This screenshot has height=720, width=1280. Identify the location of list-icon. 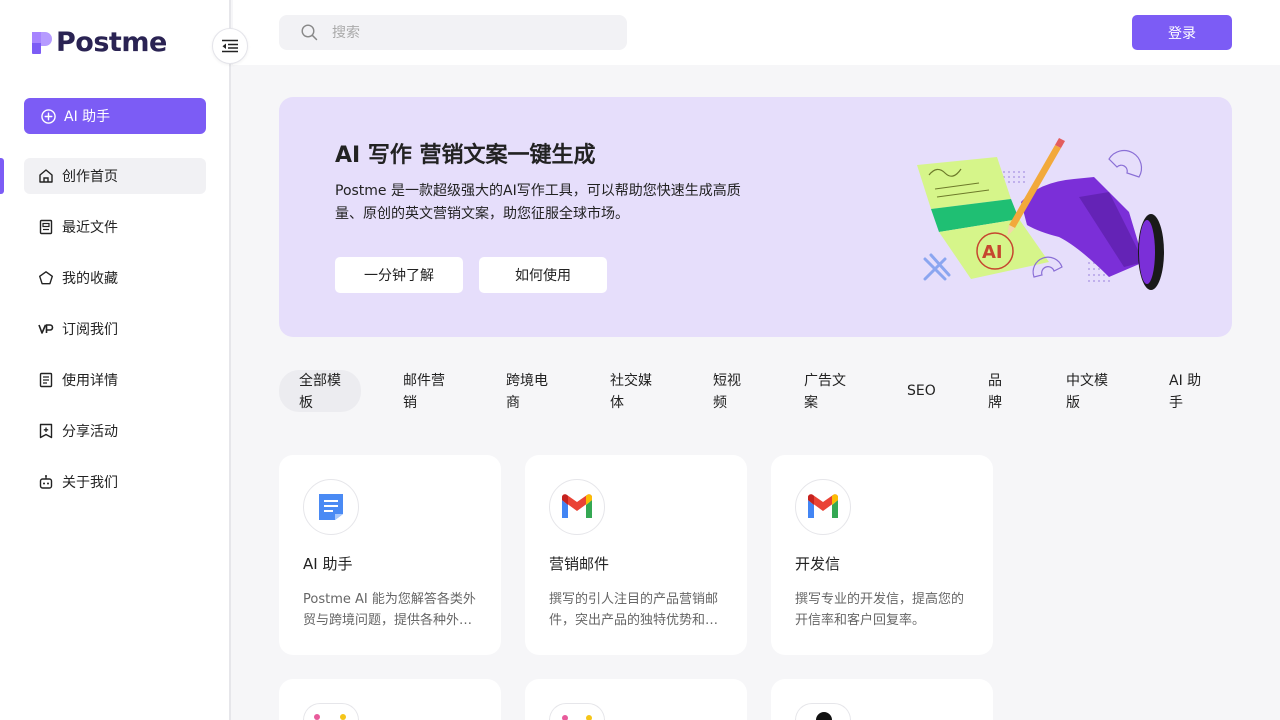
(46, 380).